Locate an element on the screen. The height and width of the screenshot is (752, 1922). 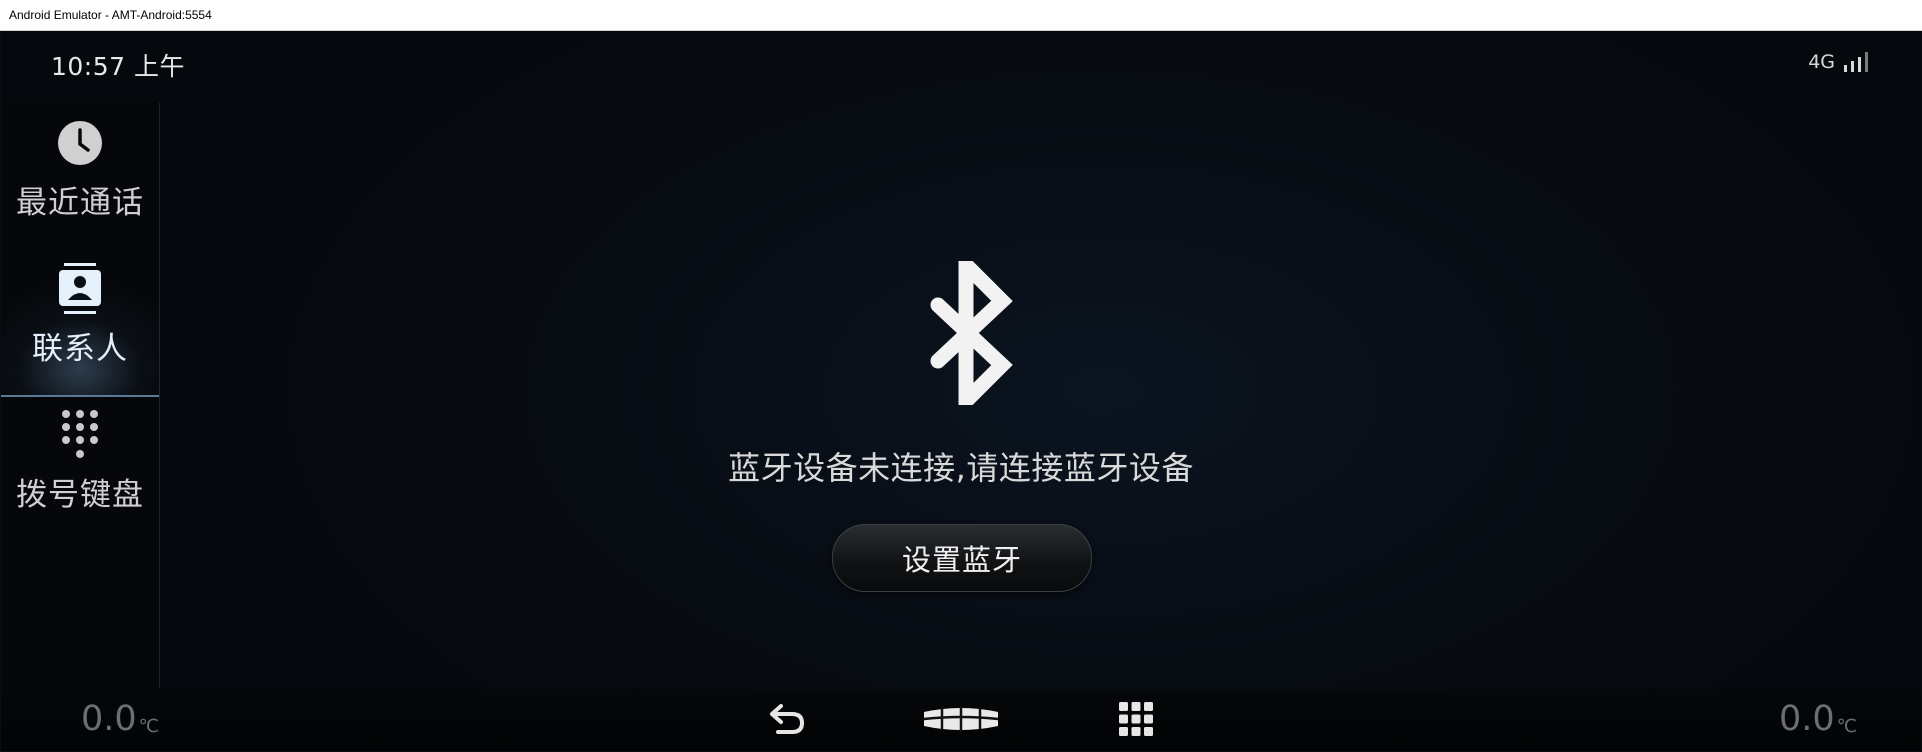
network-type: 4G is located at coordinates (1821, 62).